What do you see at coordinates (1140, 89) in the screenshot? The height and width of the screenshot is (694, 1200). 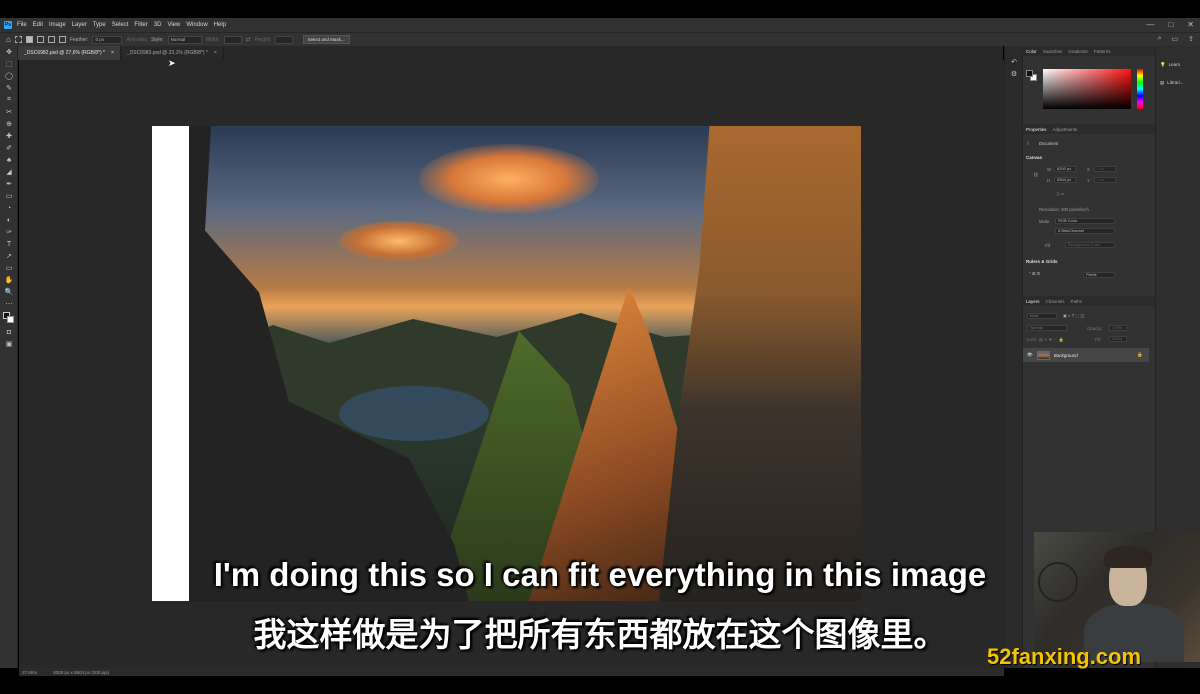 I see `hue-slider` at bounding box center [1140, 89].